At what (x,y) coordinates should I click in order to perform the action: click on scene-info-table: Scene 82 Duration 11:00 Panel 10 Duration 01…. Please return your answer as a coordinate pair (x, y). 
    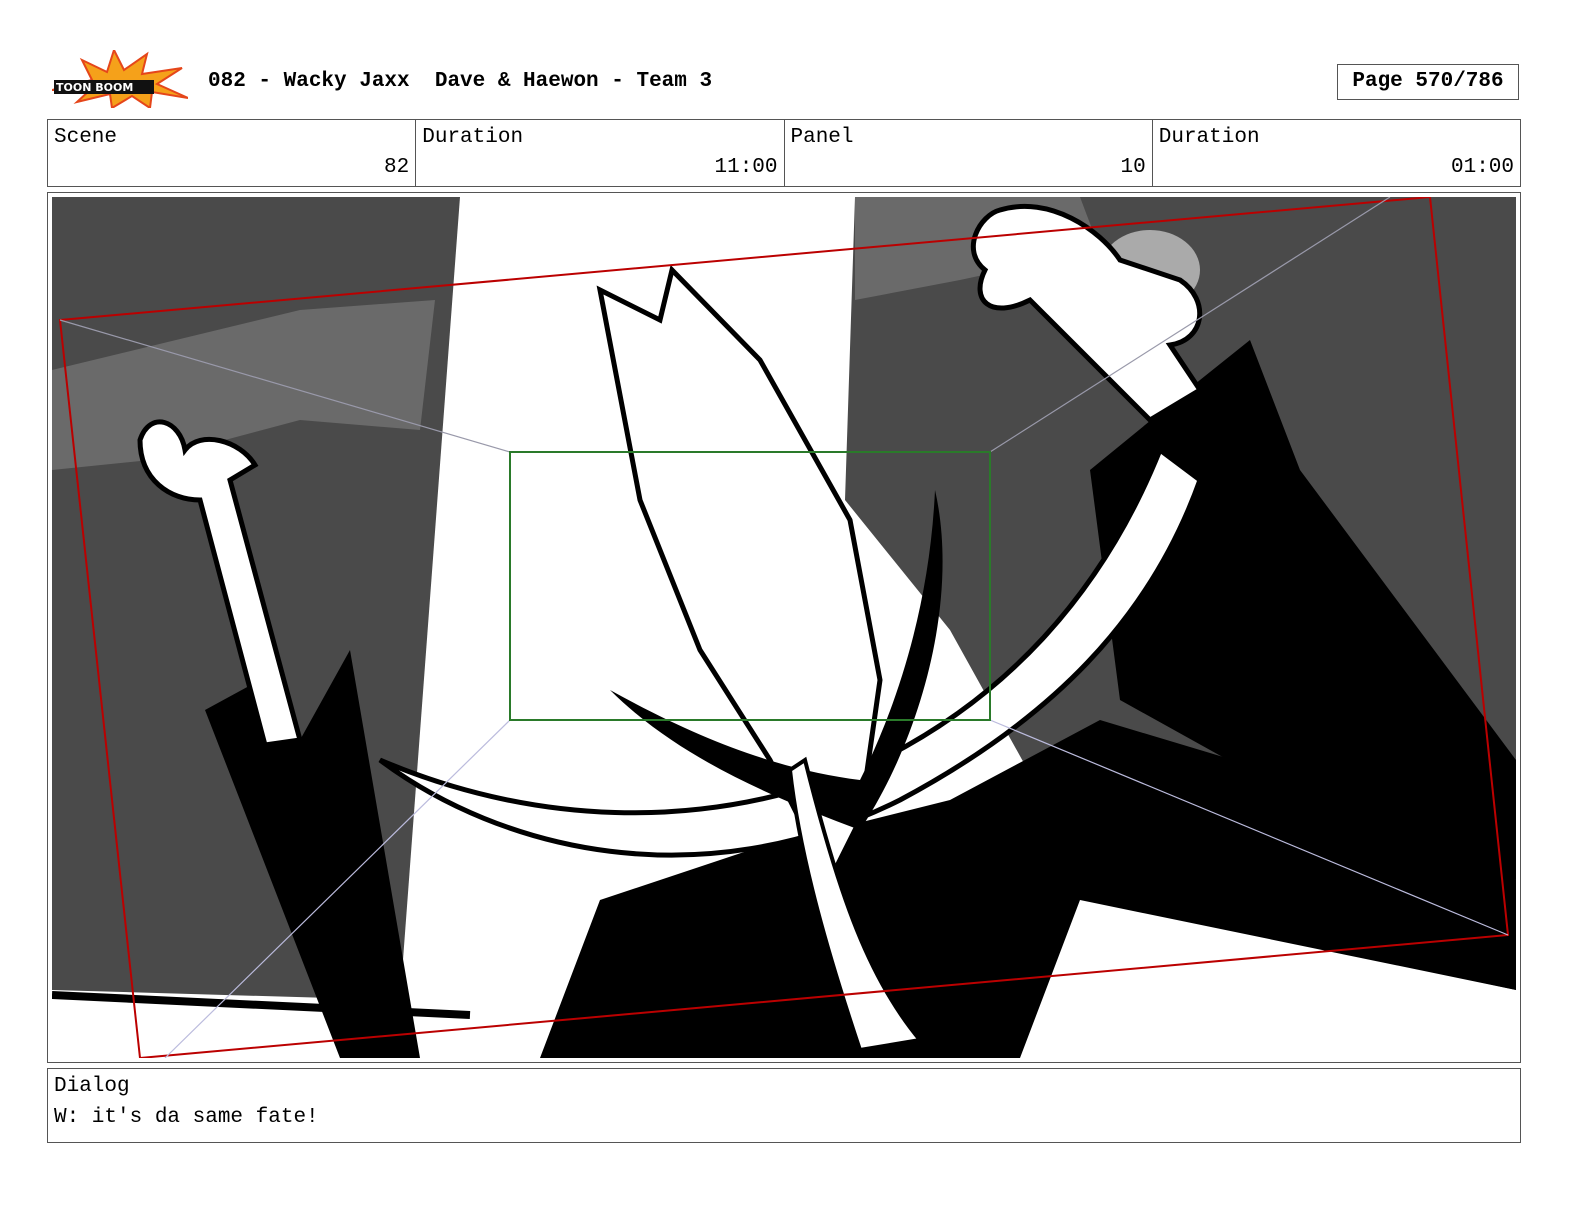
    Looking at the image, I should click on (784, 153).